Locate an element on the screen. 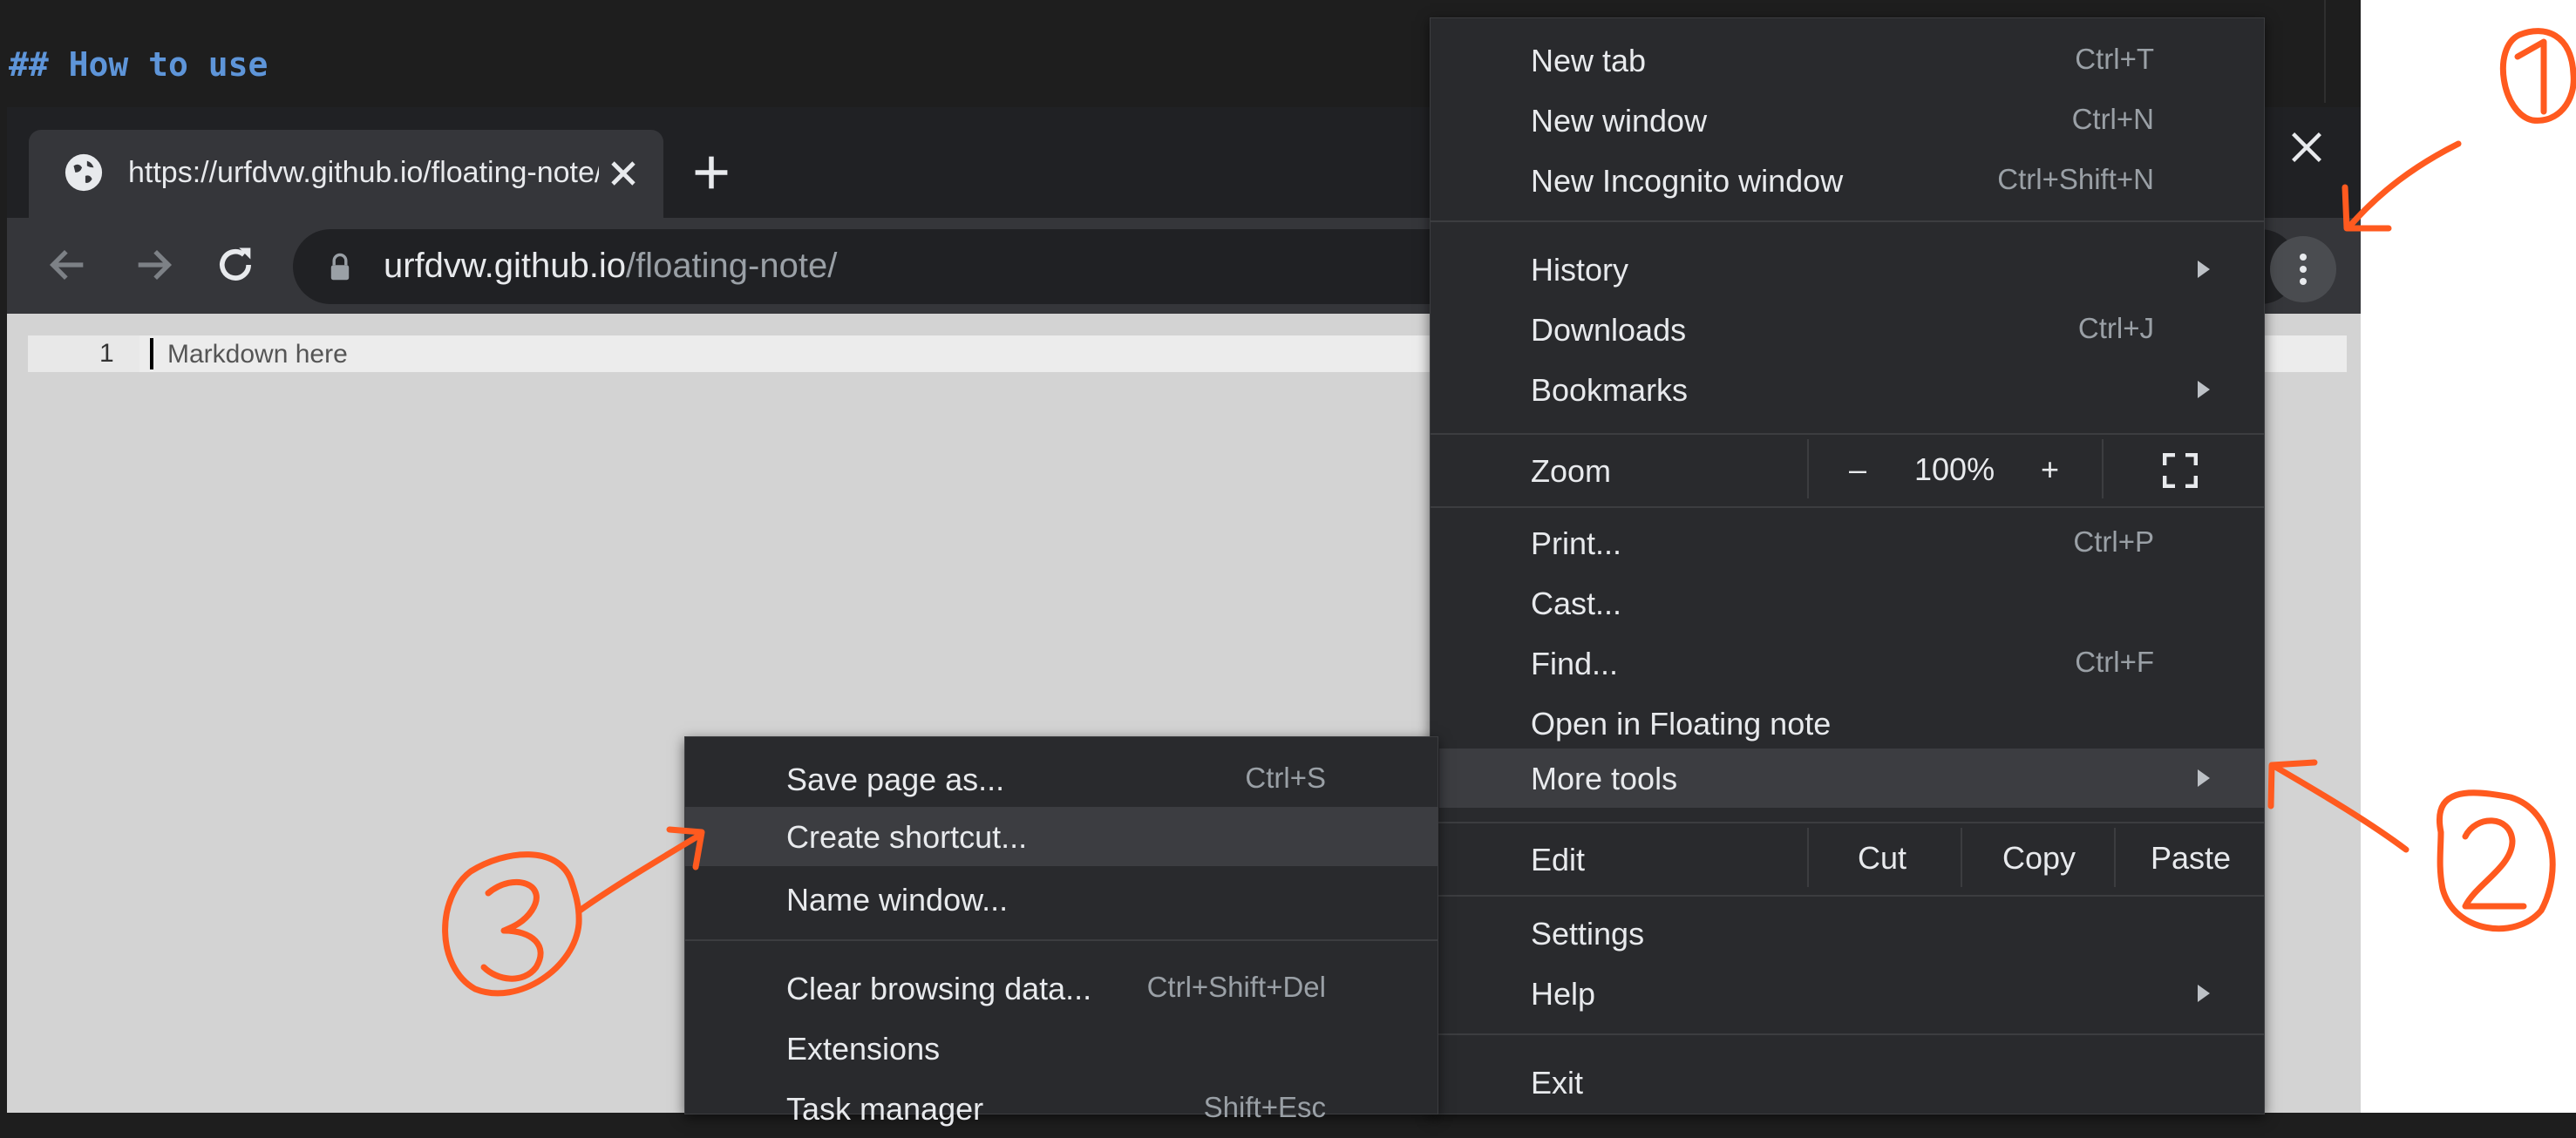 This screenshot has height=1138, width=2576. menu-item-new-window: New window Ctrl+N is located at coordinates (1847, 120).